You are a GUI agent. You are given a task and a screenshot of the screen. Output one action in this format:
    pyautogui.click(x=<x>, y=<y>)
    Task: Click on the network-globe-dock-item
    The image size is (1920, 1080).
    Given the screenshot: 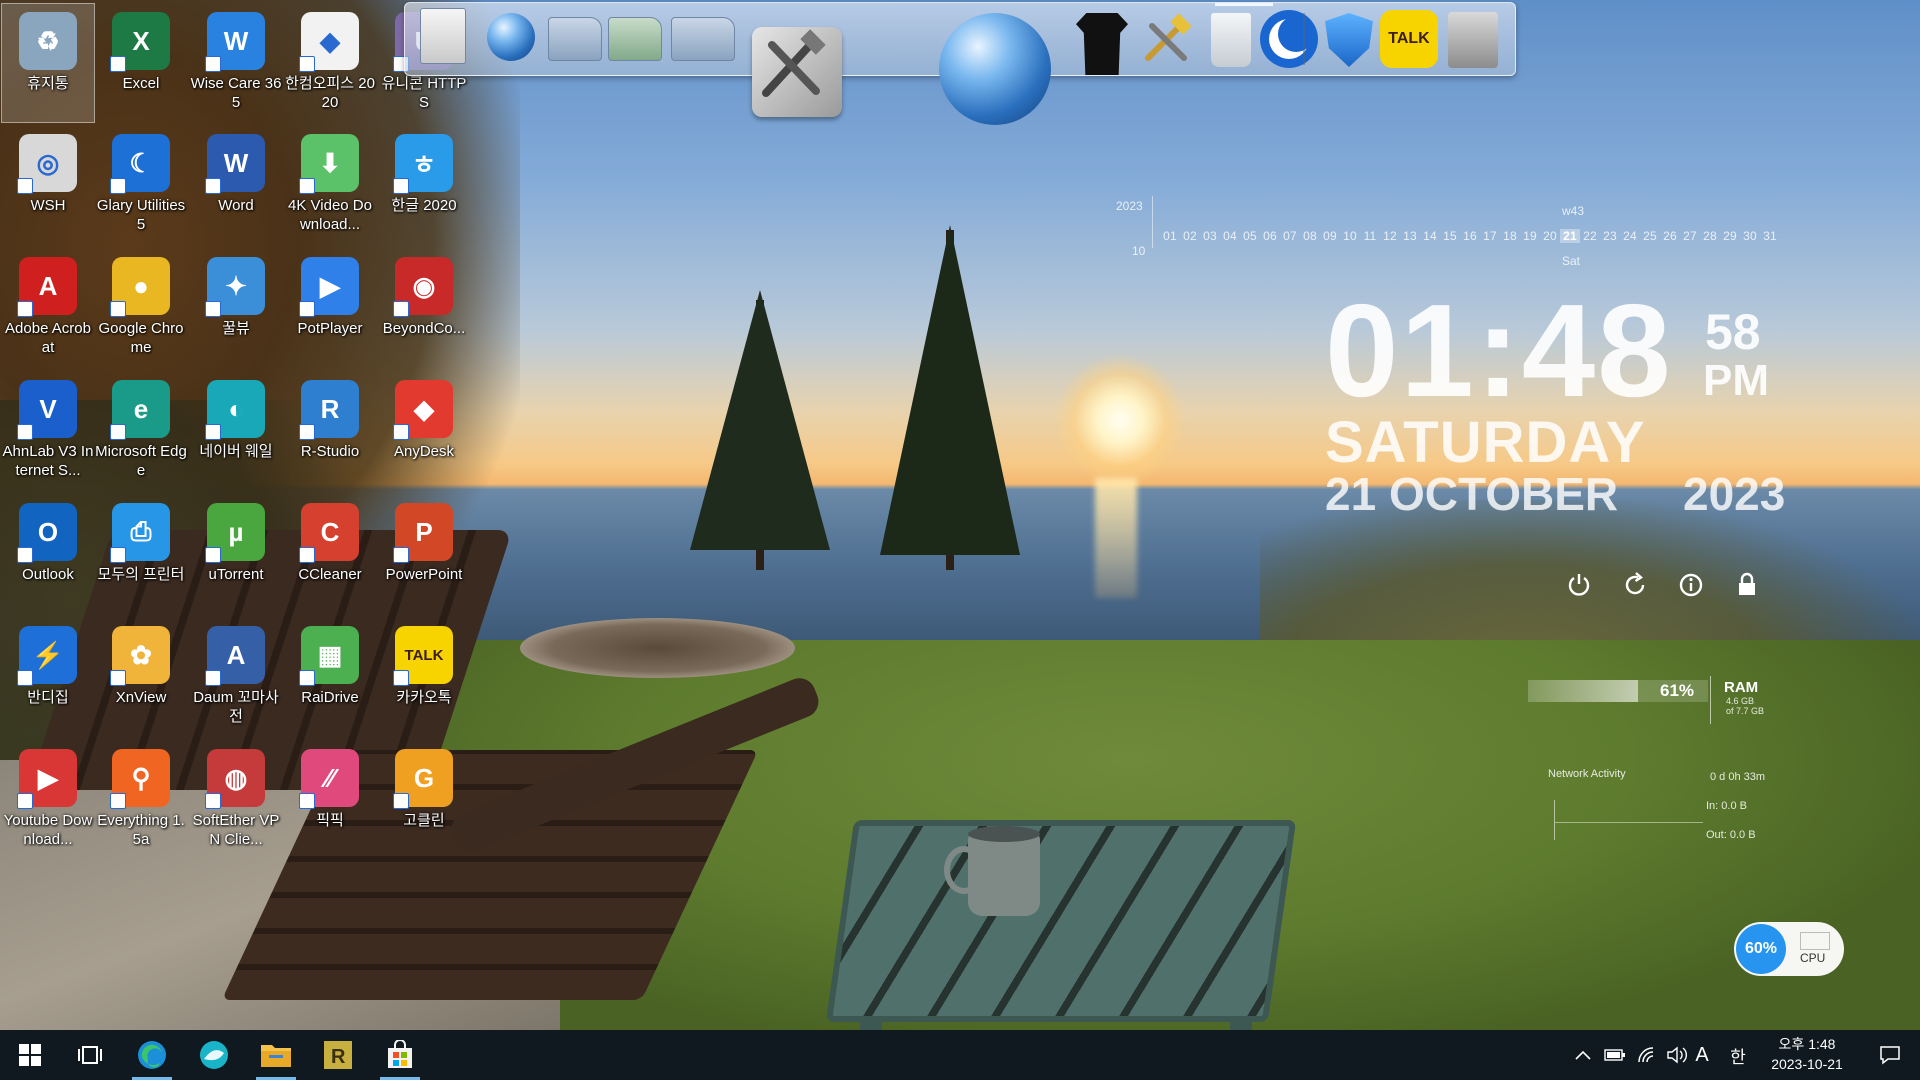 What is the action you would take?
    pyautogui.click(x=511, y=37)
    